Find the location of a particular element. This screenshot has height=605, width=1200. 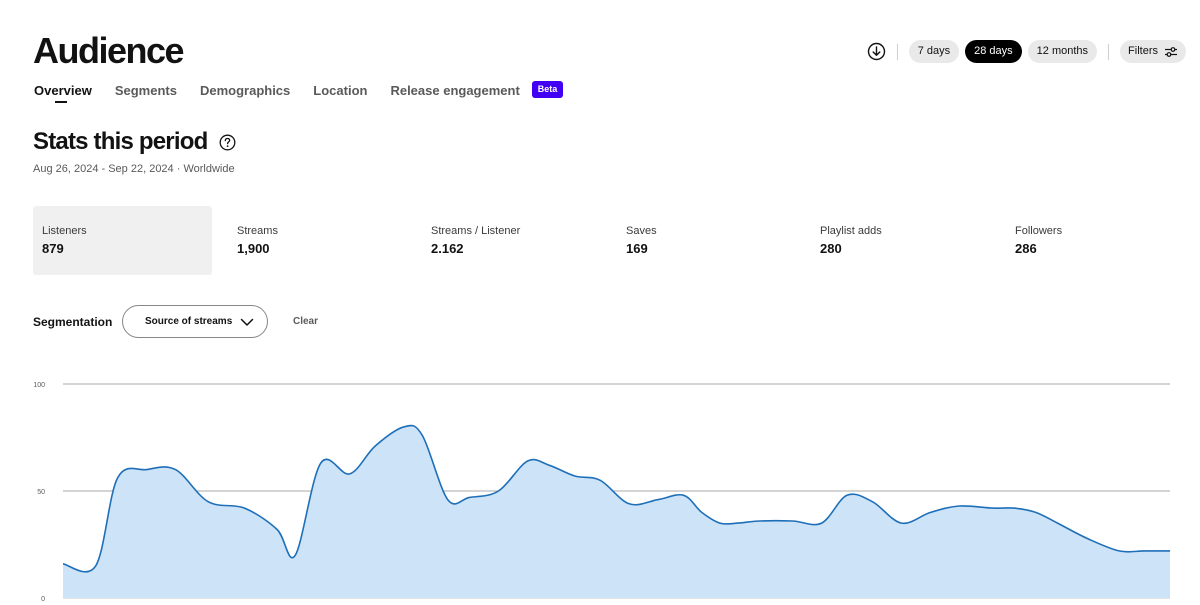

stat-label: Followers is located at coordinates (1039, 231).